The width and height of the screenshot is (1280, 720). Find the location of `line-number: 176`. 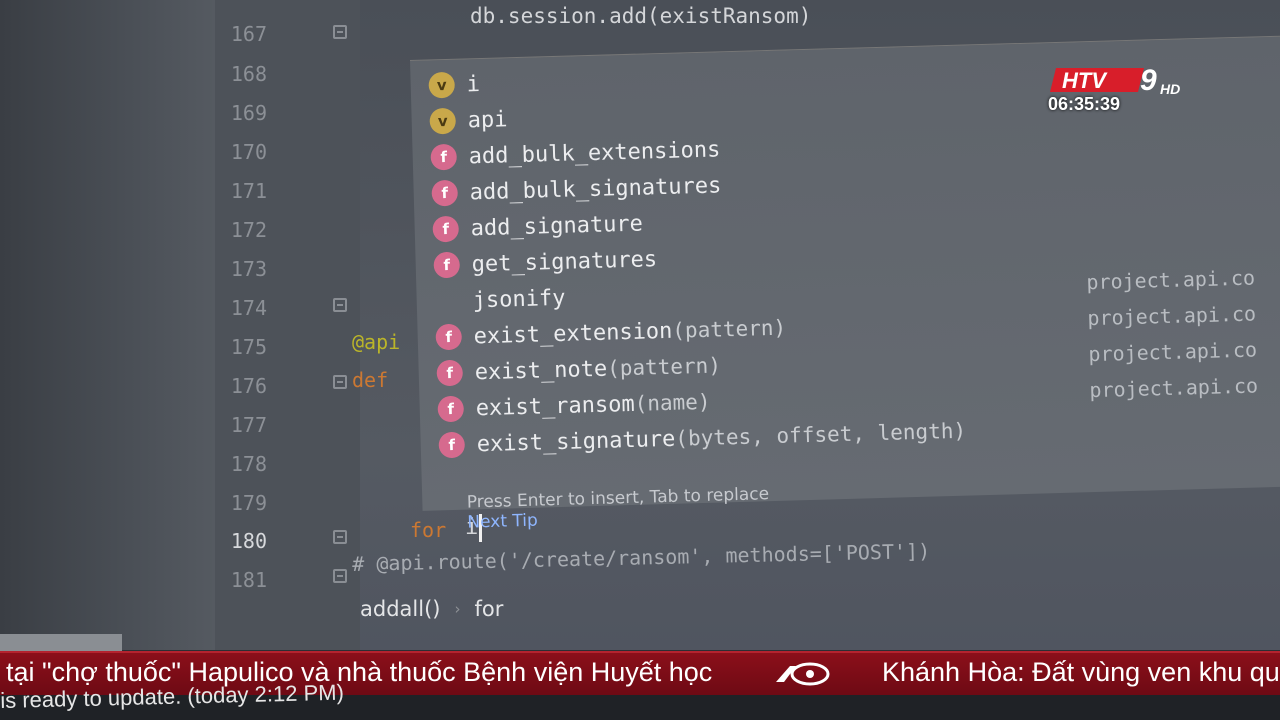

line-number: 176 is located at coordinates (248, 386).